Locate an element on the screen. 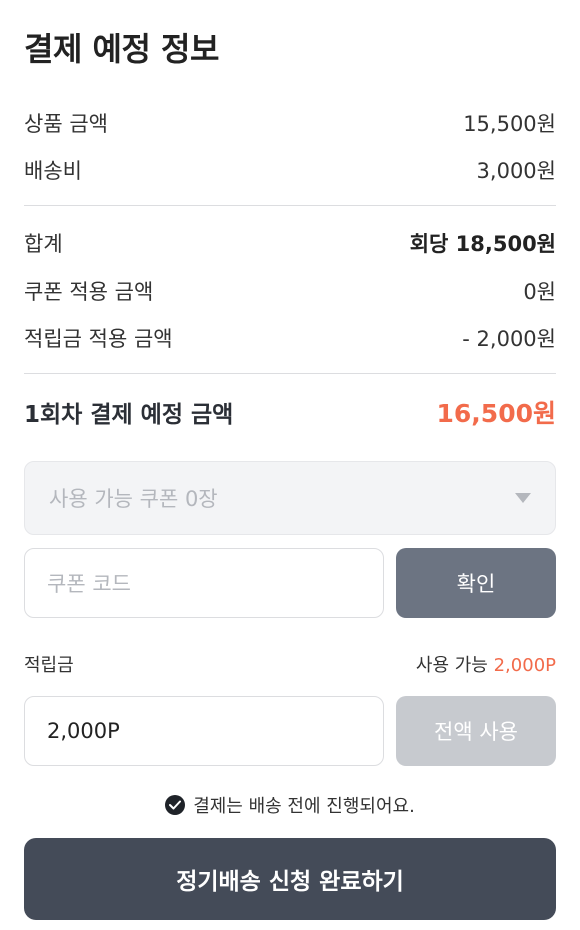  shipping-fee-value: 3,000원 is located at coordinates (516, 171).